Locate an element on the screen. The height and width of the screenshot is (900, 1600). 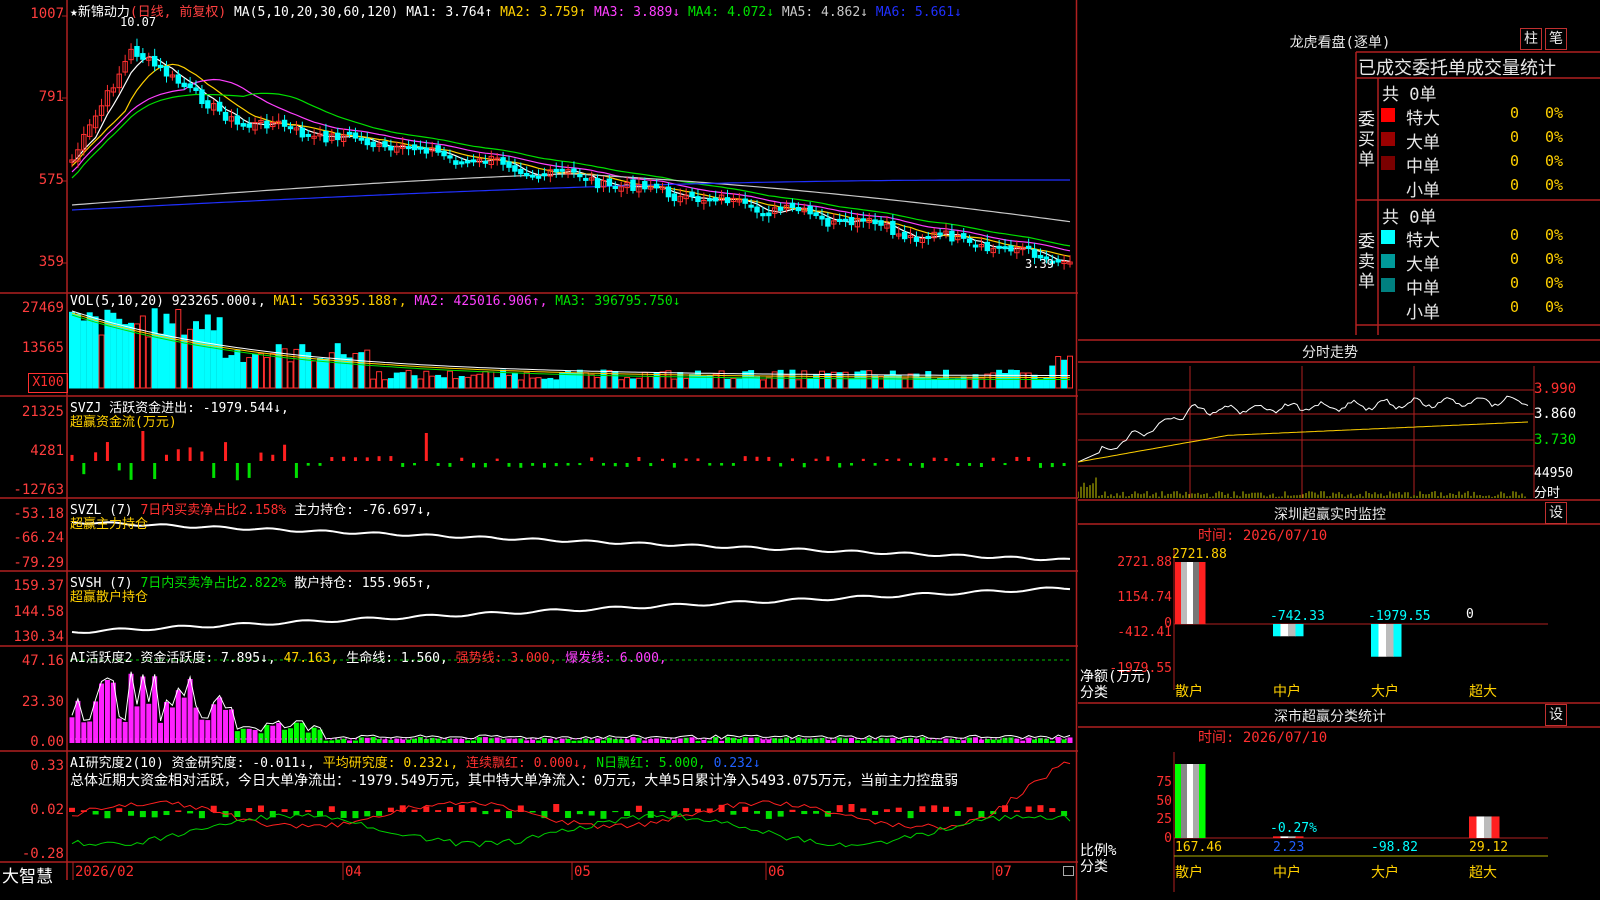
sz-monitor-bar-segment is located at coordinates (1178, 593).